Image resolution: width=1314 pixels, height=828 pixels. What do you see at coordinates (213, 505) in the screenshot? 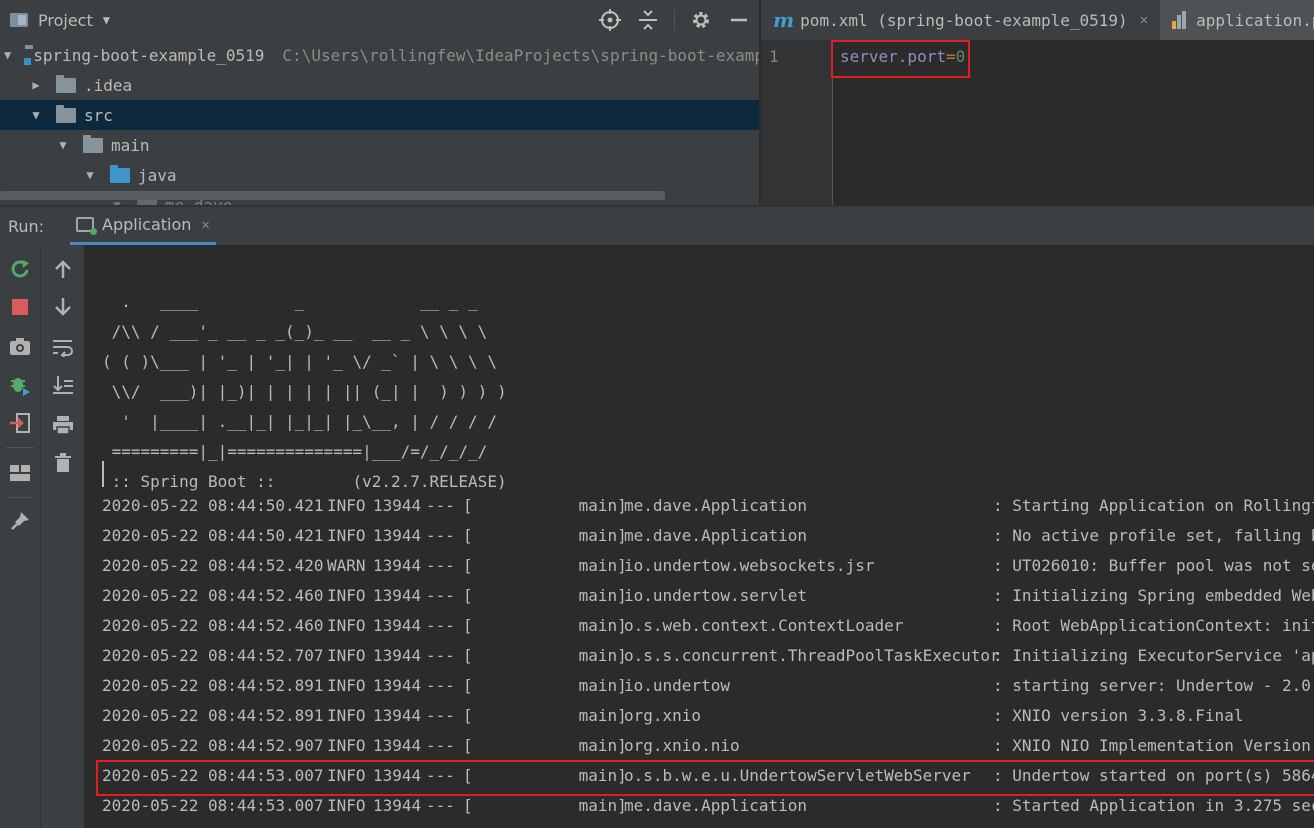
I see `log-timestamp: 2020-05-22 08:44:50.421` at bounding box center [213, 505].